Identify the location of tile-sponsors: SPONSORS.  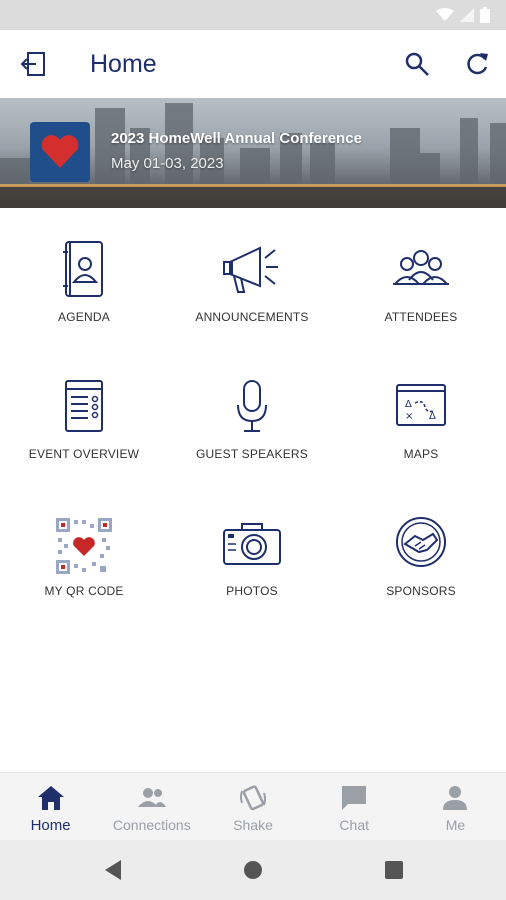
(421, 574).